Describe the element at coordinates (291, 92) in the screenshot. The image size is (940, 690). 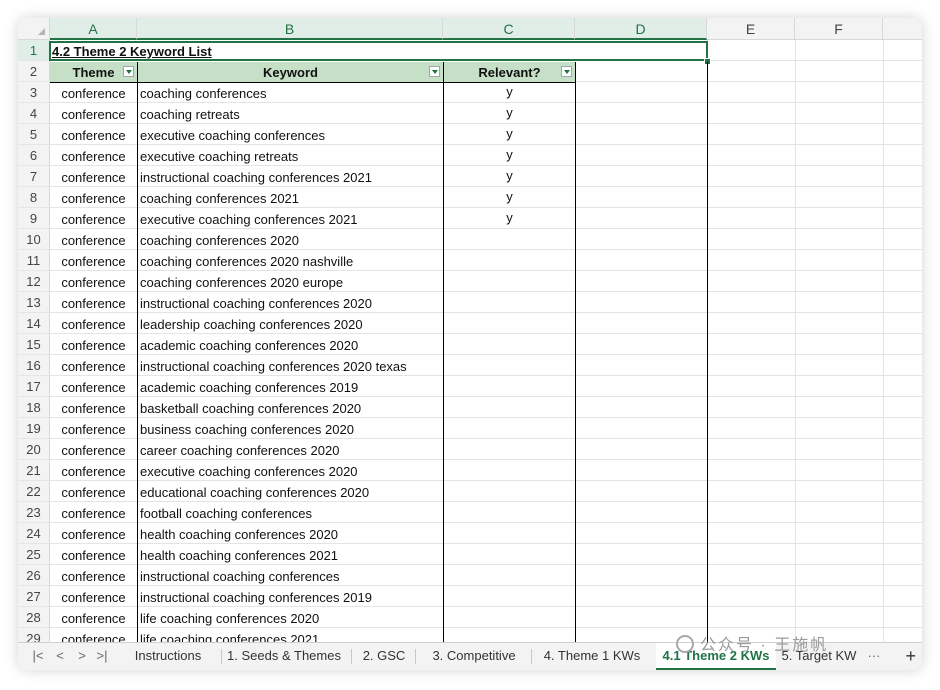
I see `cell-keyword: coaching conferences` at that location.